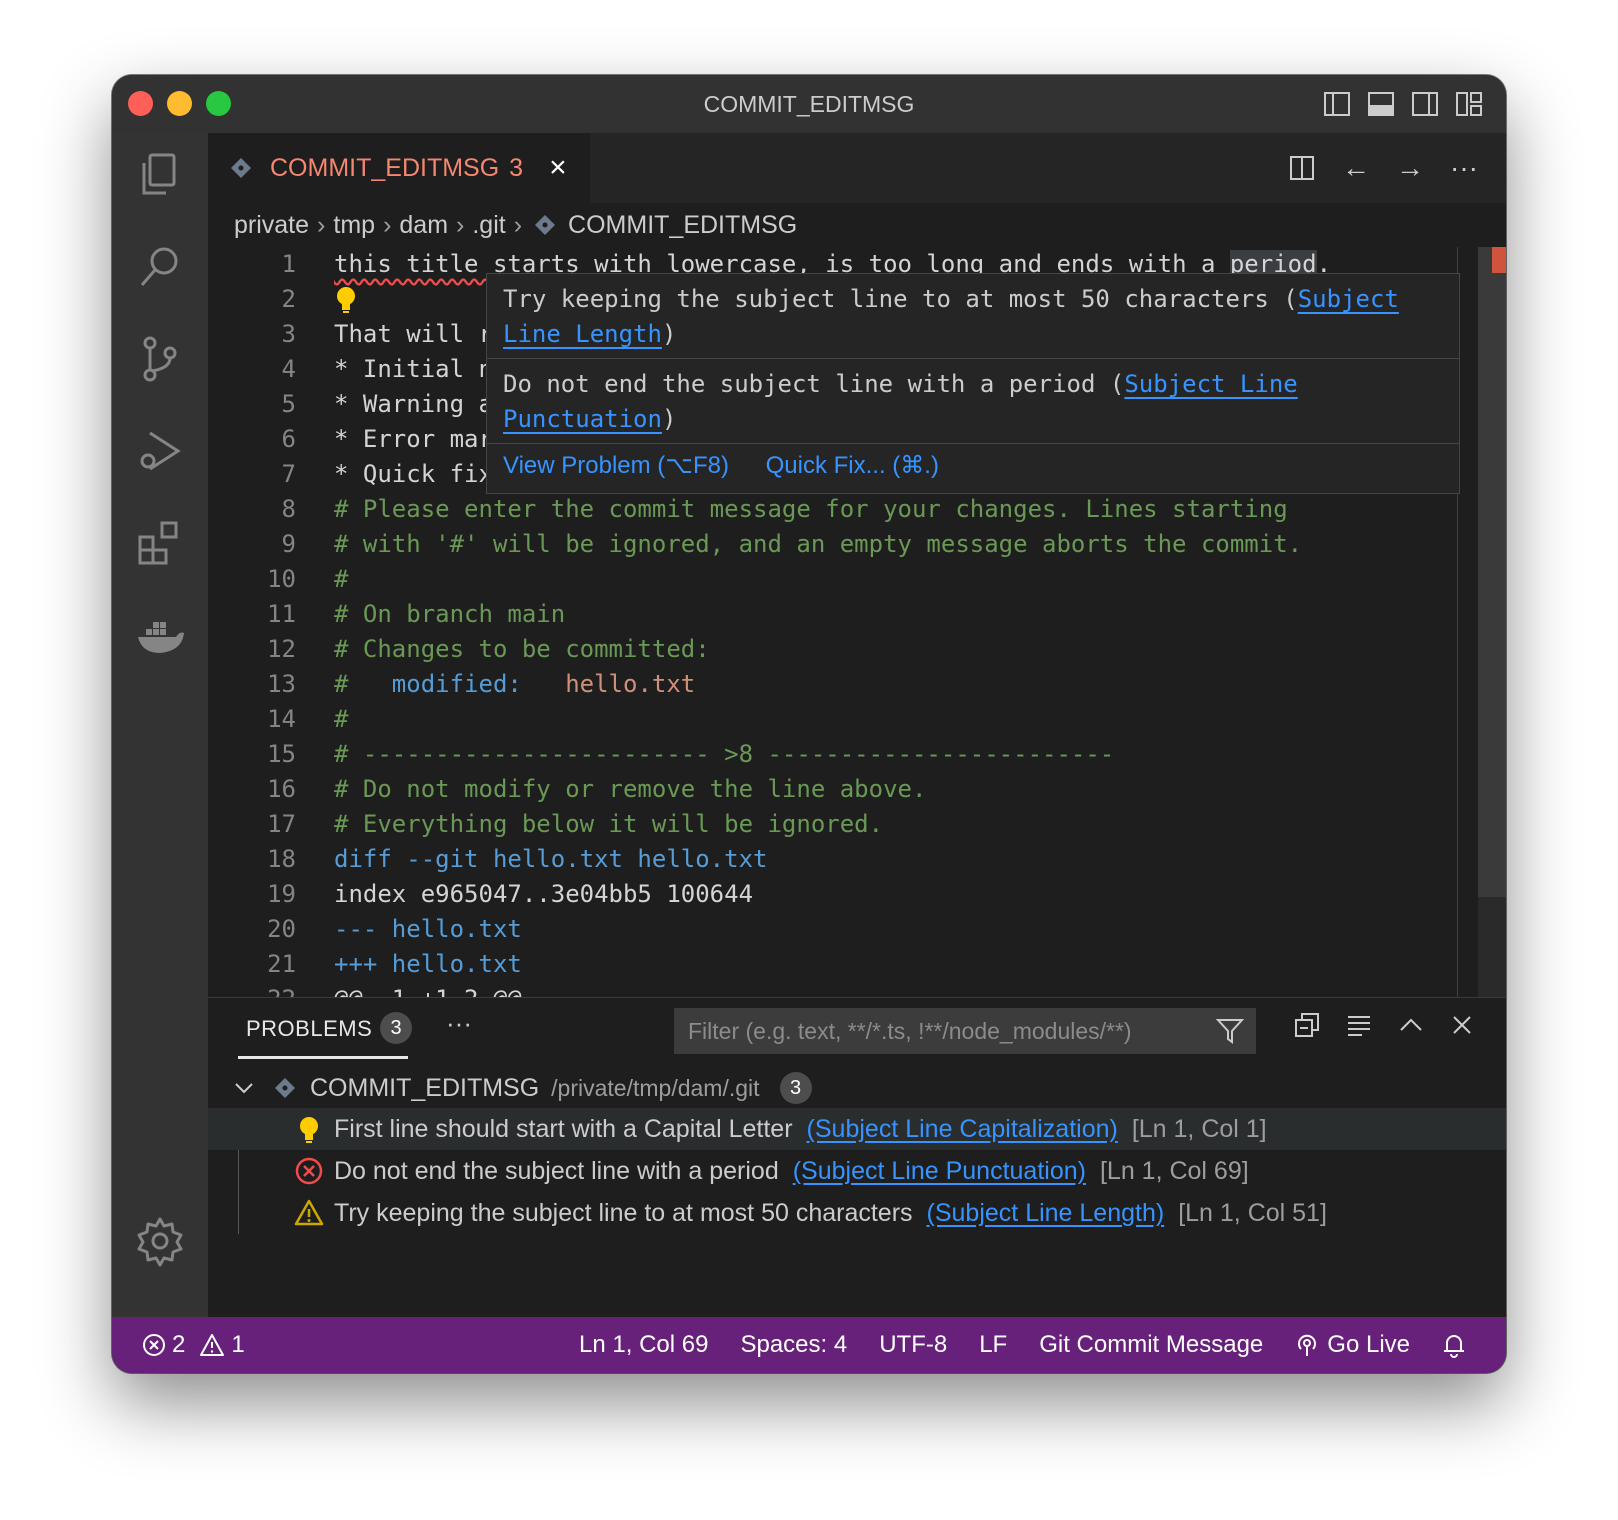 The height and width of the screenshot is (1520, 1618). Describe the element at coordinates (1151, 1345) in the screenshot. I see `status-language-mode: Git Commit Message` at that location.